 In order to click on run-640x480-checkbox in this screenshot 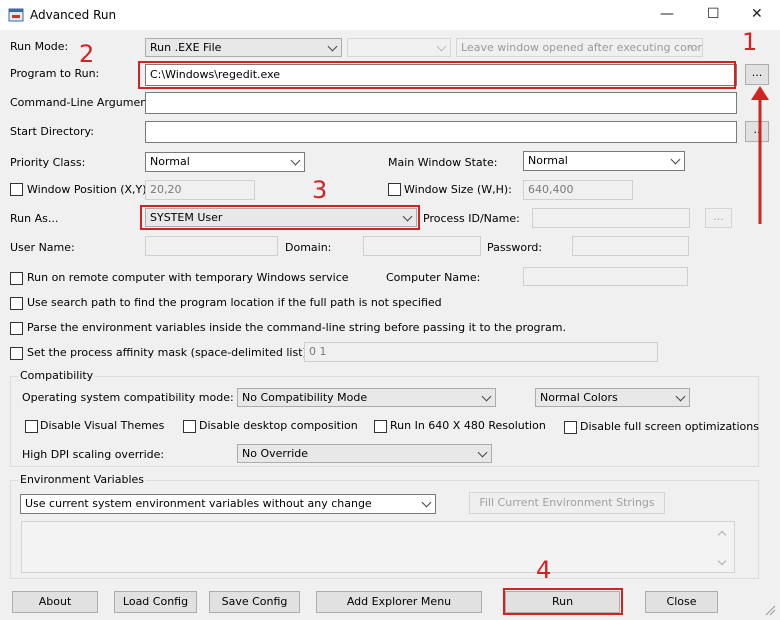, I will do `click(380, 426)`.